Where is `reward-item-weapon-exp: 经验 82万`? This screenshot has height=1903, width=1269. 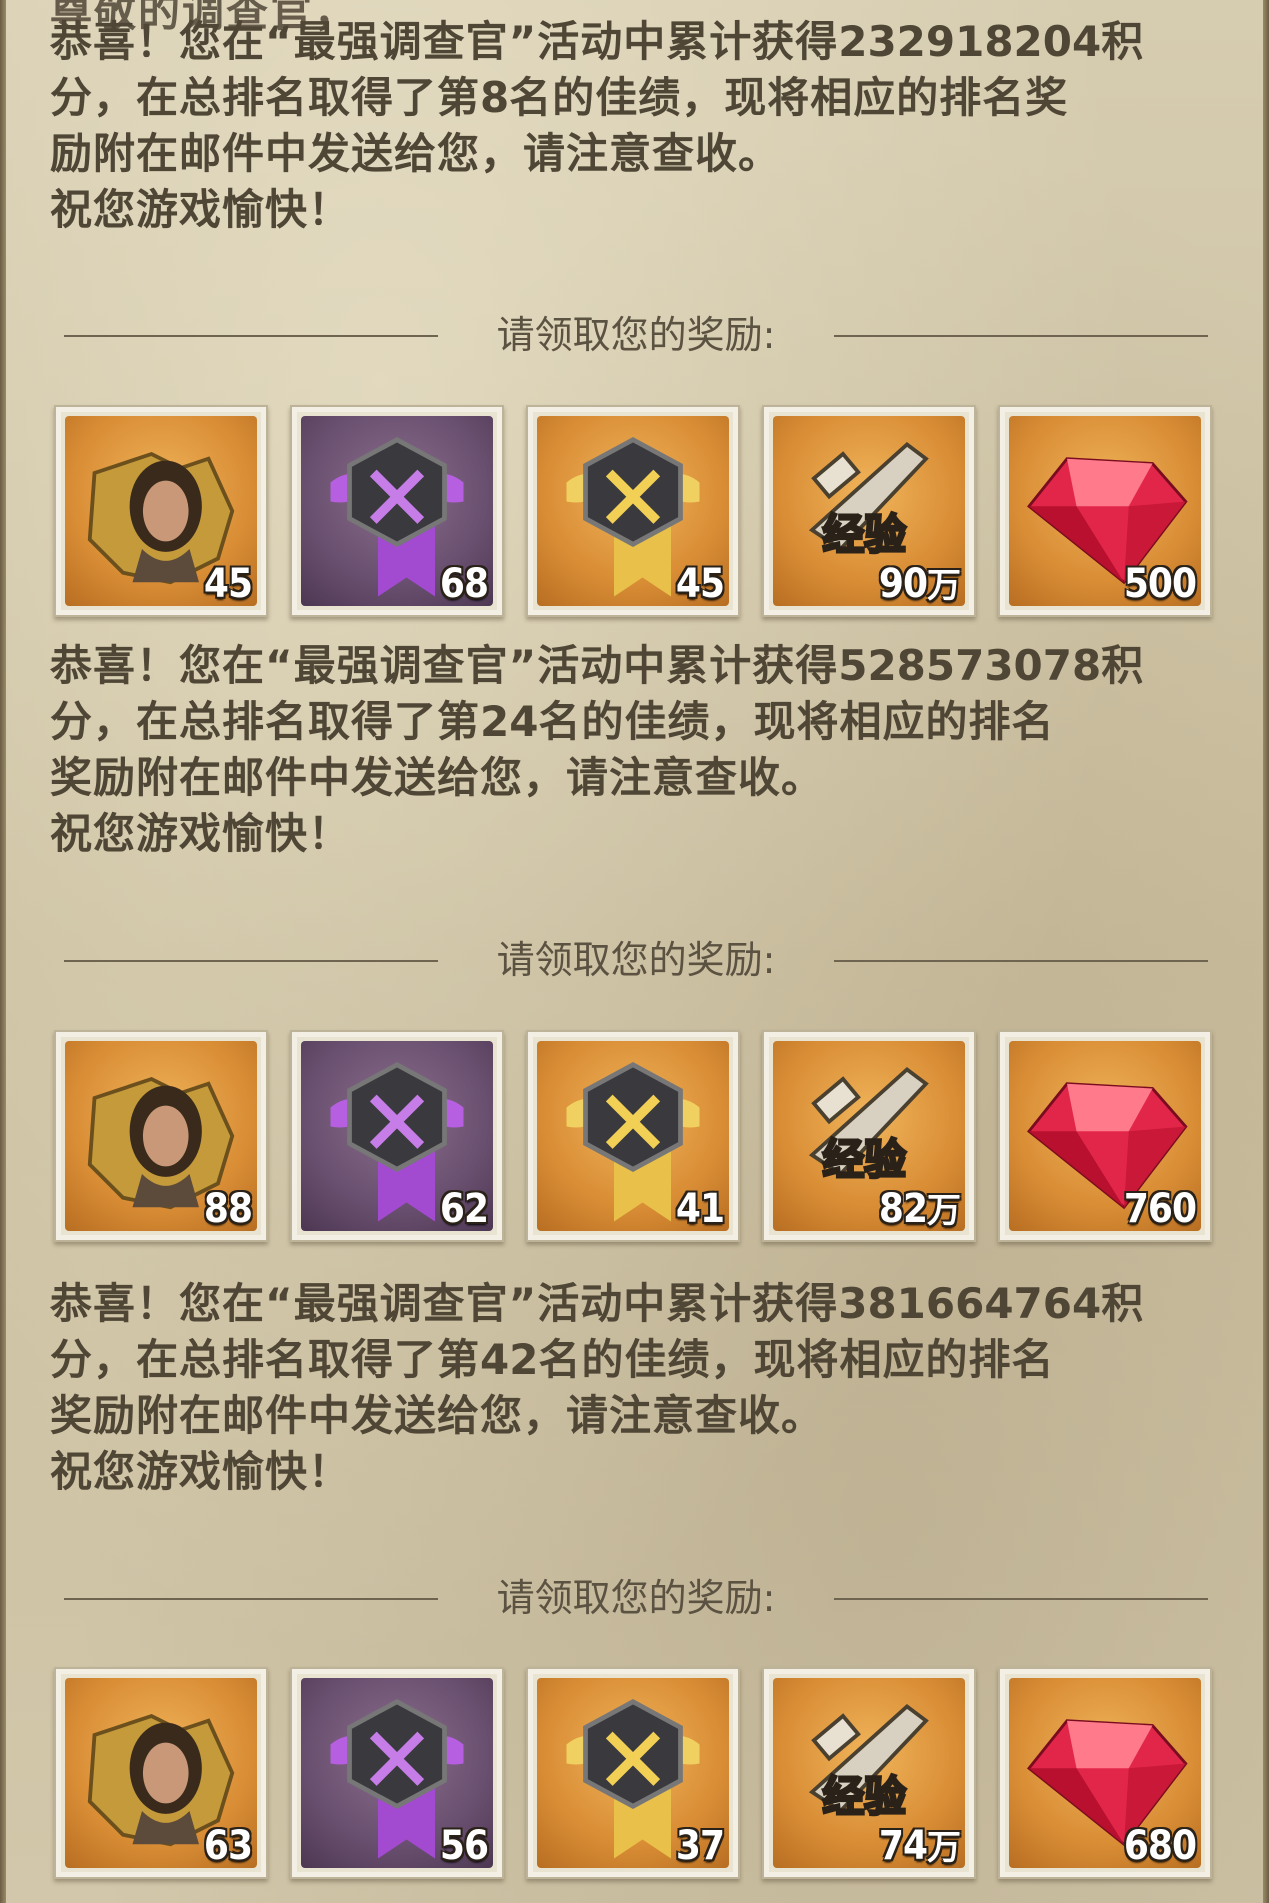 reward-item-weapon-exp: 经验 82万 is located at coordinates (869, 1136).